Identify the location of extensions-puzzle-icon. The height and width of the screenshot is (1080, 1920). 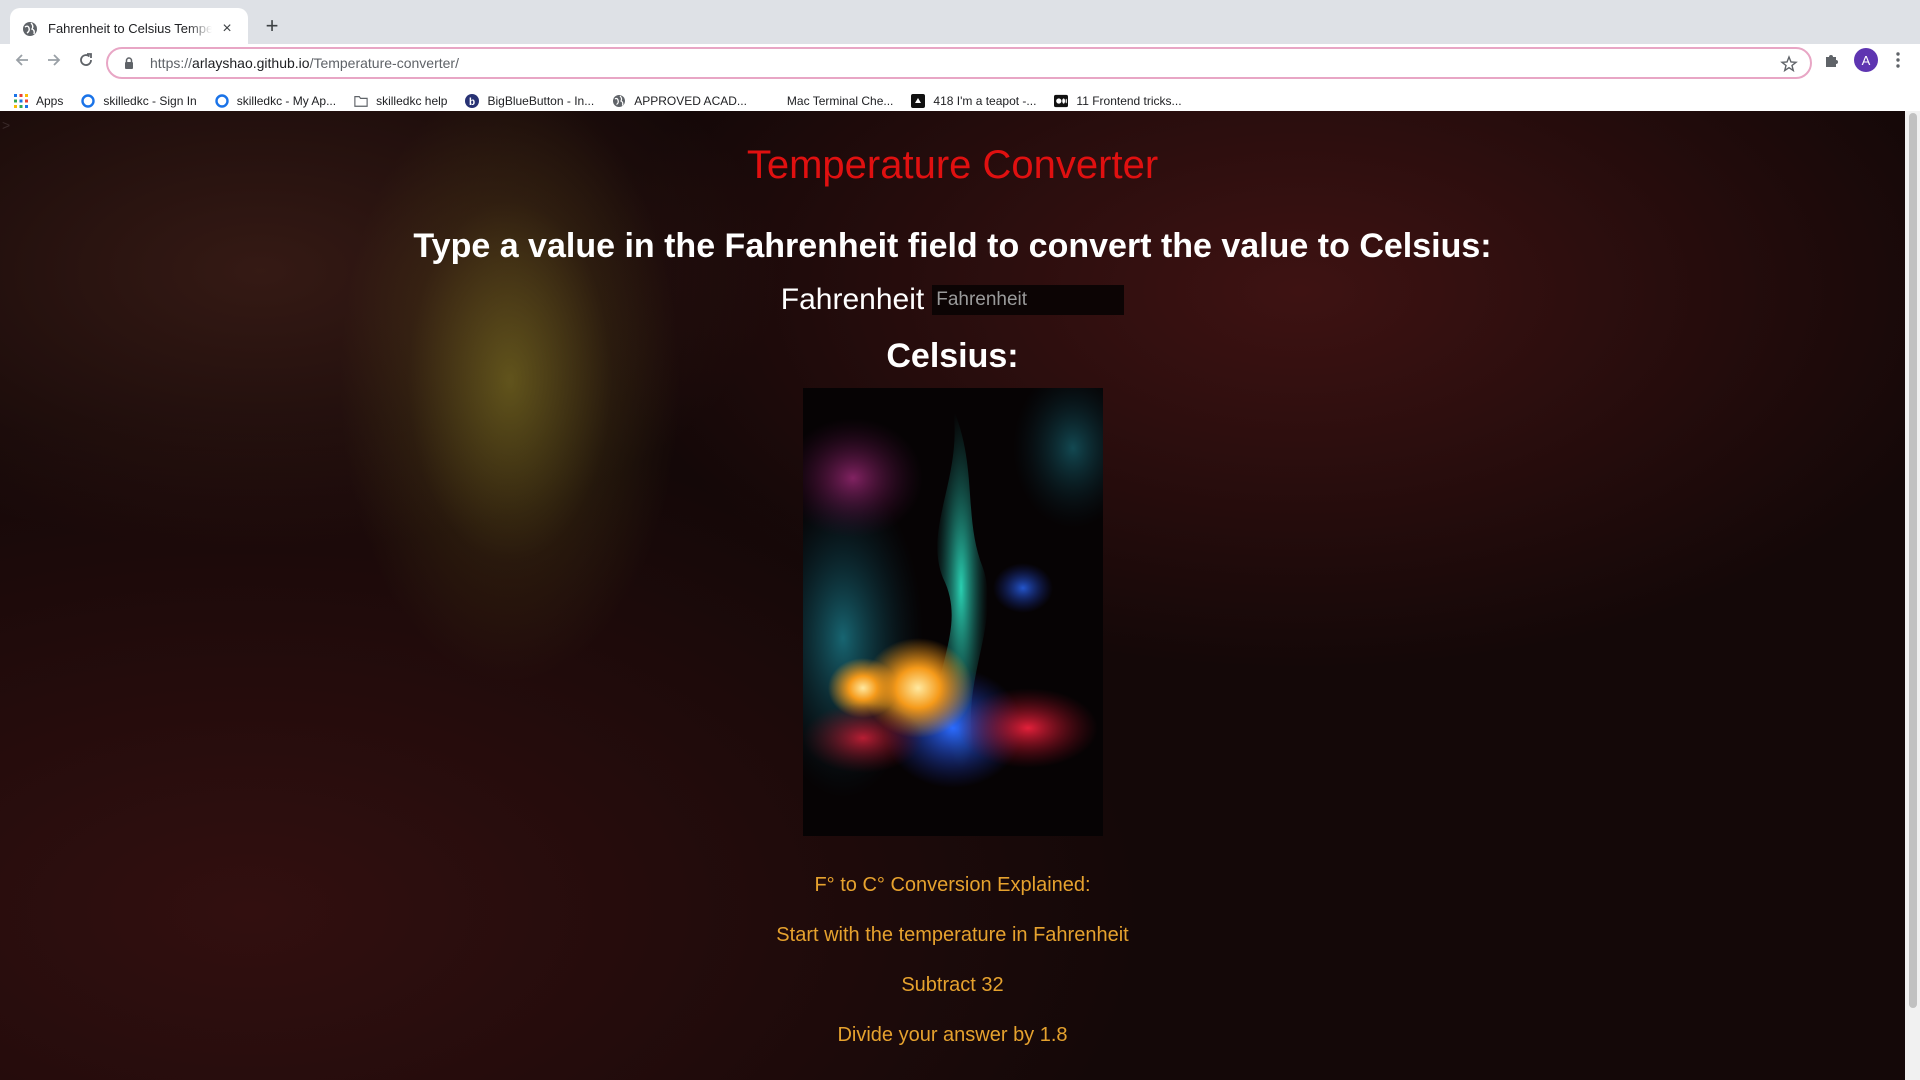
(1832, 60).